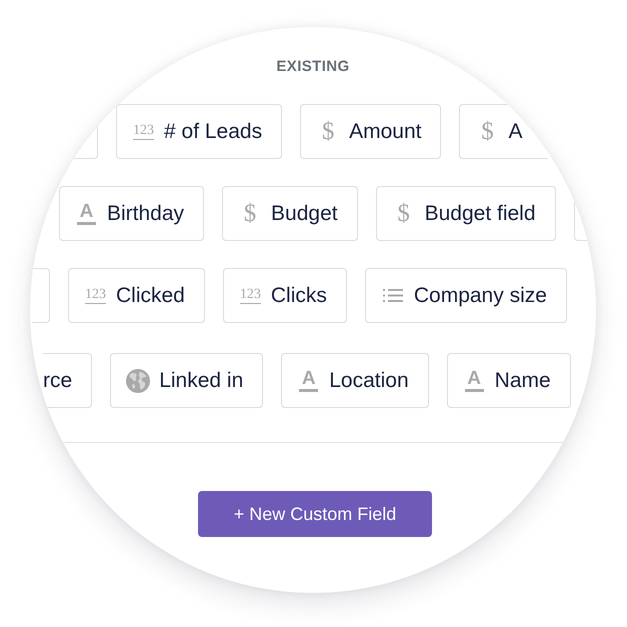 This screenshot has width=627, height=627. What do you see at coordinates (355, 380) in the screenshot?
I see `field-chip: A Location` at bounding box center [355, 380].